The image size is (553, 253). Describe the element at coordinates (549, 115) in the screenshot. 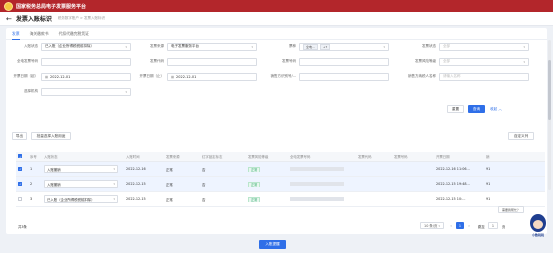

I see `vertical-scrollbar` at that location.